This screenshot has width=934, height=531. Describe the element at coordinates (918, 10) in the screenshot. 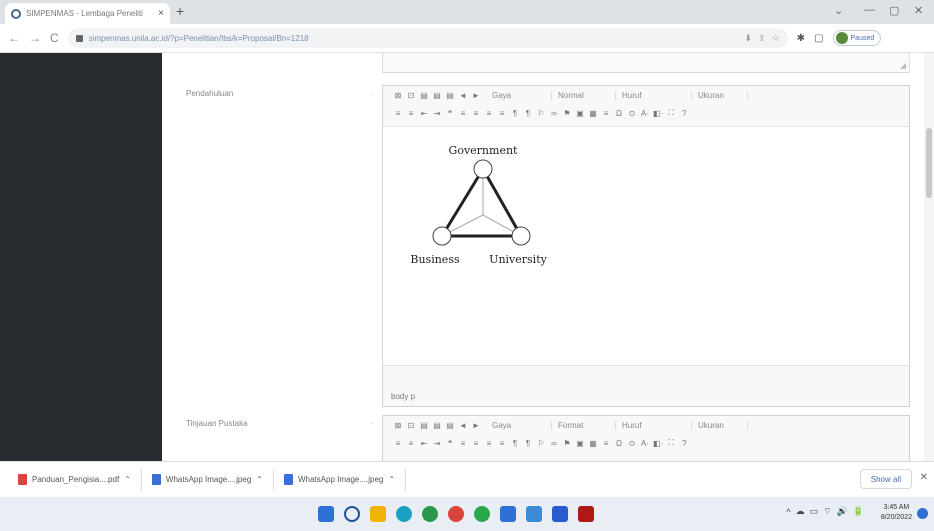

I see `close-window-button: ✕` at that location.